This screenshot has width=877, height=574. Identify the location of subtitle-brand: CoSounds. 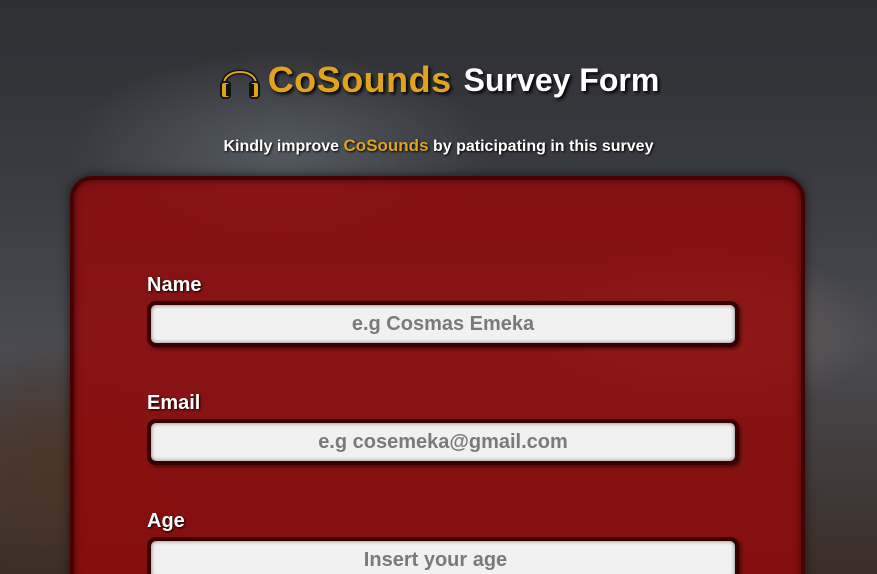
(386, 145).